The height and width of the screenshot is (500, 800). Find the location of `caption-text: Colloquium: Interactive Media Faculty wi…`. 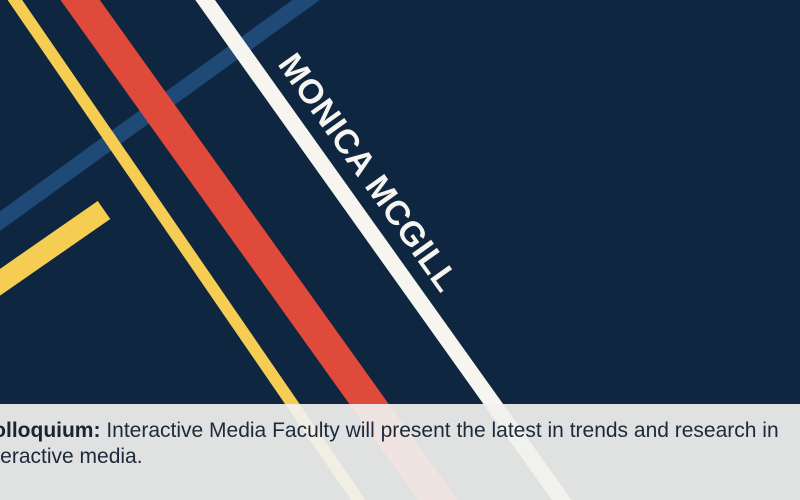

caption-text: Colloquium: Interactive Media Faculty wi… is located at coordinates (400, 444).